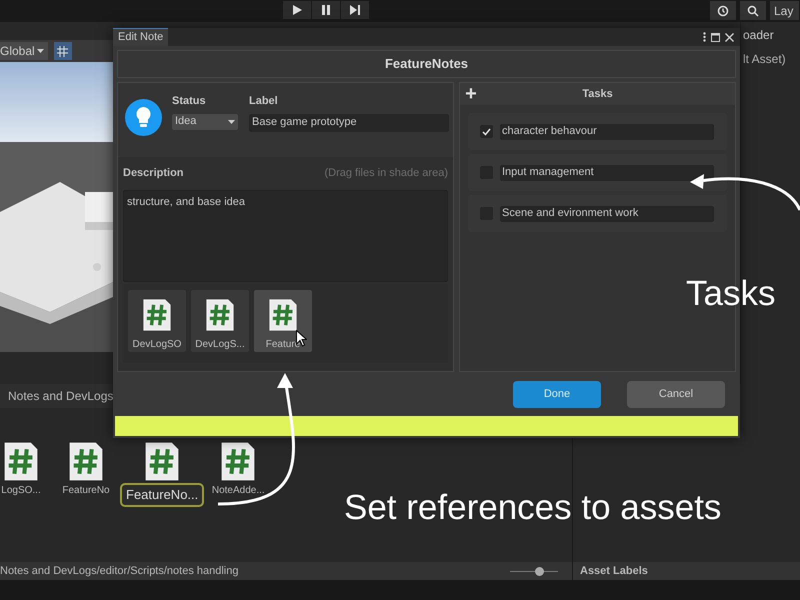 The height and width of the screenshot is (600, 800). Describe the element at coordinates (607, 132) in the screenshot. I see `task-field: character behavour` at that location.